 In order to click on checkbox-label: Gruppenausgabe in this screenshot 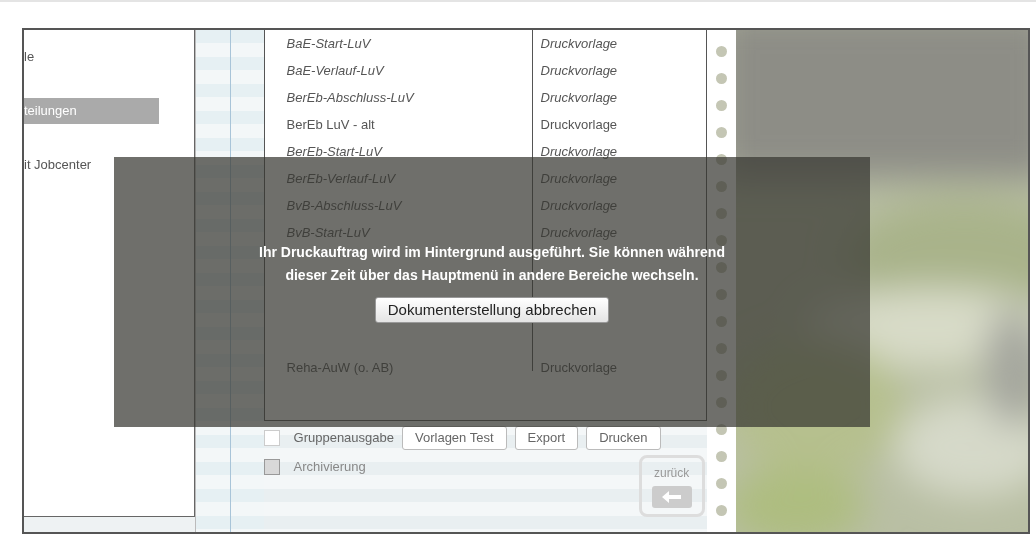, I will do `click(343, 438)`.